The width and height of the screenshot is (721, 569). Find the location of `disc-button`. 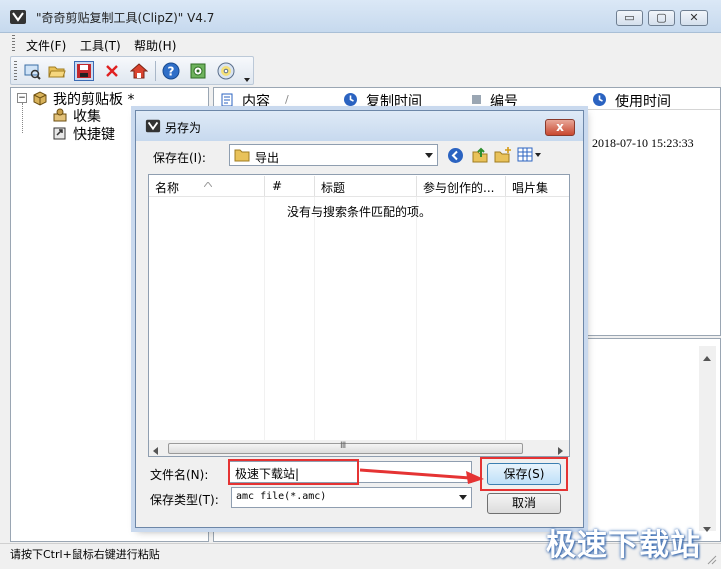

disc-button is located at coordinates (226, 71).